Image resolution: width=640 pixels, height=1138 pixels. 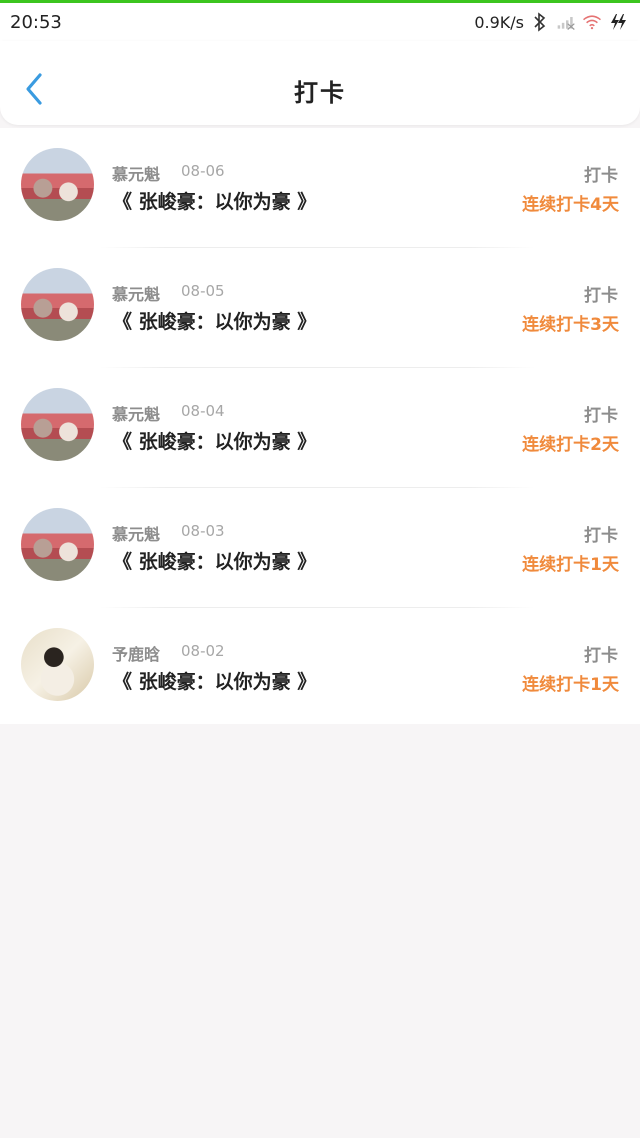 I want to click on page-header: 打卡, so click(x=320, y=83).